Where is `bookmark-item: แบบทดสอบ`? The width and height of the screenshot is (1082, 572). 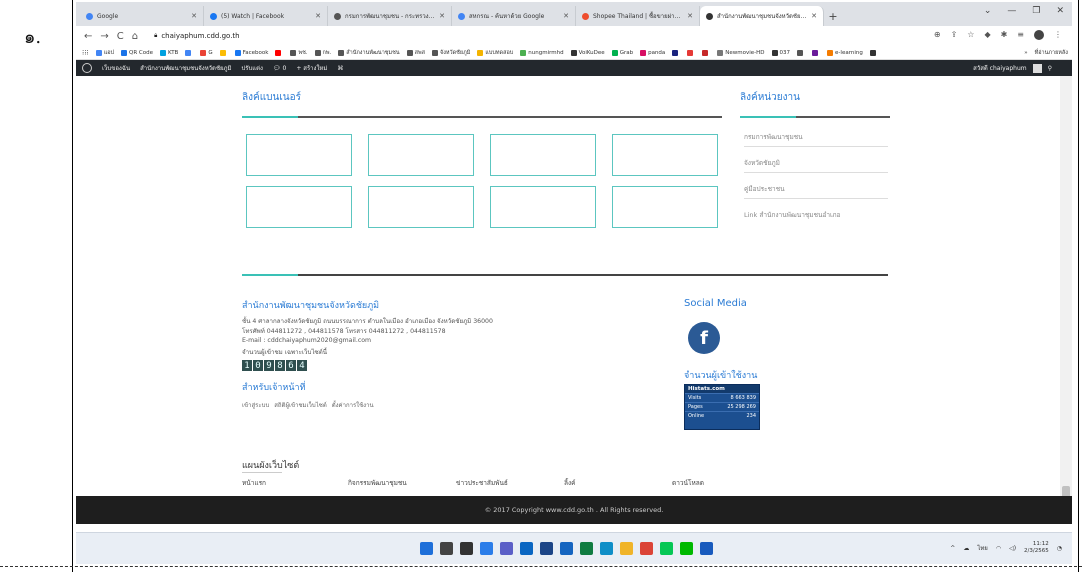 bookmark-item: แบบทดสอบ is located at coordinates (495, 53).